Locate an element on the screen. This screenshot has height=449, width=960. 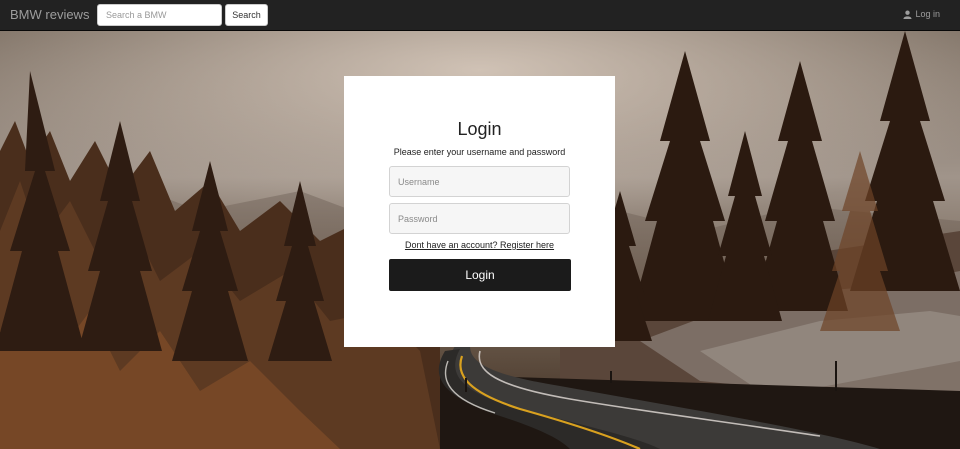
top-navbar: BMW reviews Search Log in is located at coordinates (480, 15).